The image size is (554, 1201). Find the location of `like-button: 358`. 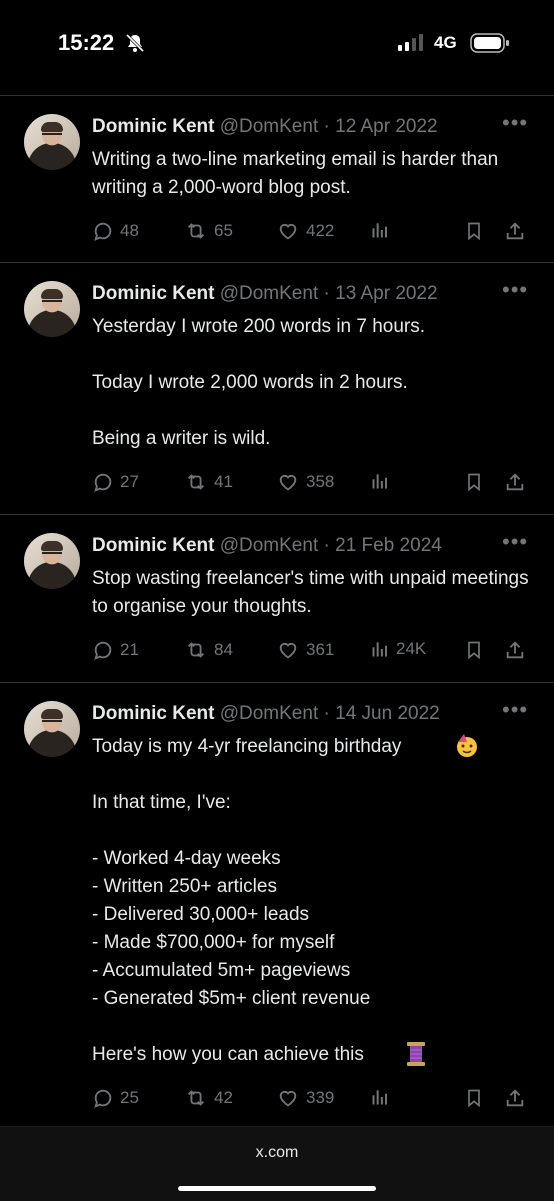

like-button: 358 is located at coordinates (305, 482).